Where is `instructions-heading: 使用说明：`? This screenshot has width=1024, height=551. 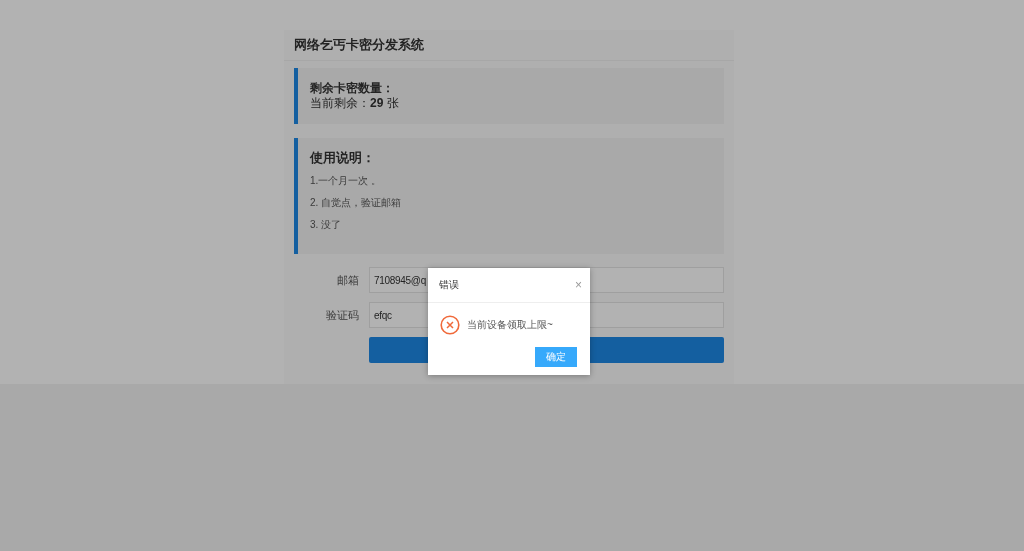 instructions-heading: 使用说明： is located at coordinates (343, 158).